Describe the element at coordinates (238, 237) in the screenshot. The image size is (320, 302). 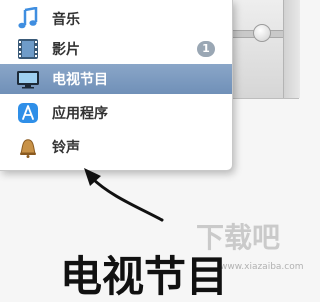
I see `watermark-logo: 下载吧` at that location.